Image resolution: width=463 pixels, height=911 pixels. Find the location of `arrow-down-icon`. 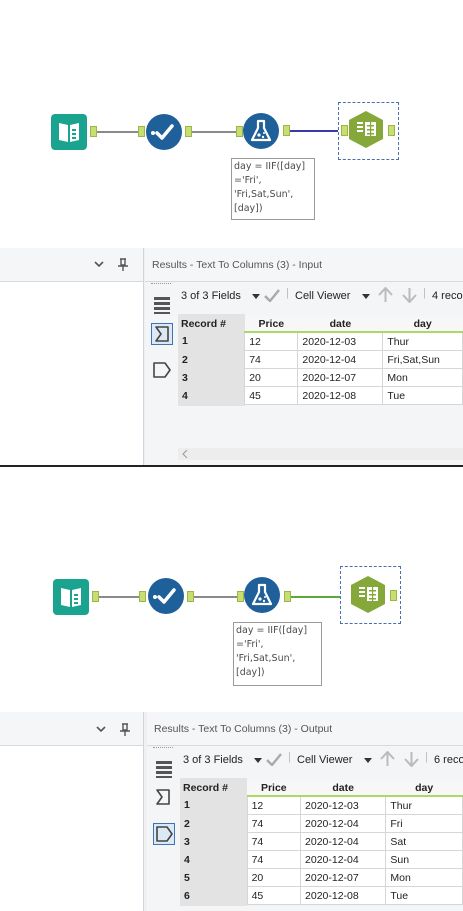

arrow-down-icon is located at coordinates (409, 295).